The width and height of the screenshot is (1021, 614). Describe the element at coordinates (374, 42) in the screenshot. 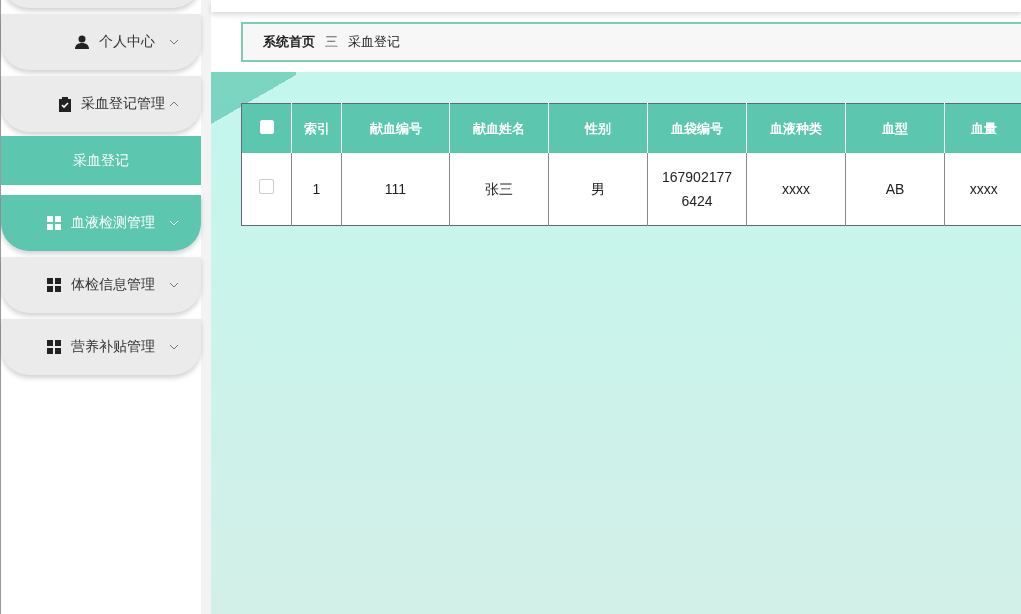

I see `breadcrumb-current: 采血登记` at that location.